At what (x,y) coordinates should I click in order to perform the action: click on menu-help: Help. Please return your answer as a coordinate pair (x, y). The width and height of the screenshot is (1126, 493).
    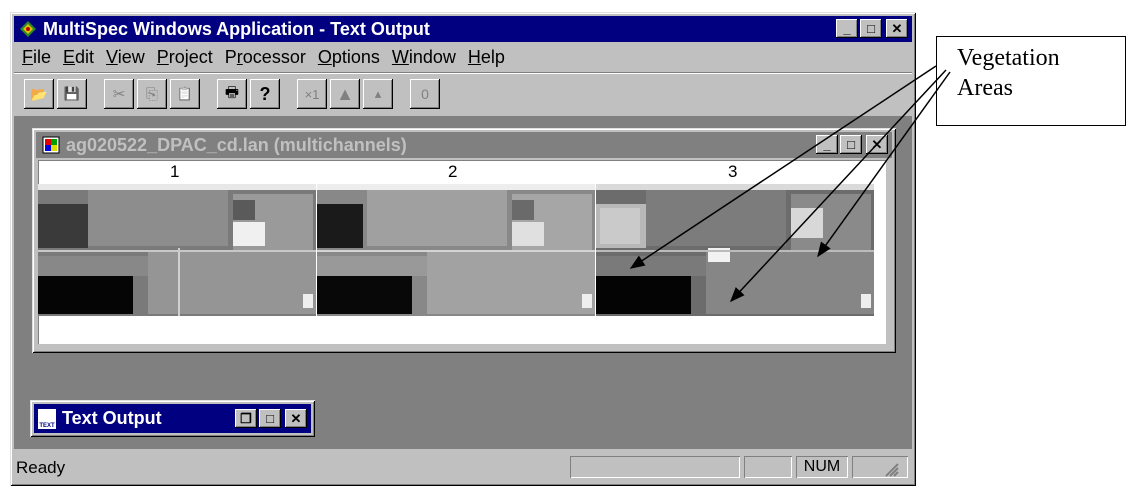
    Looking at the image, I should click on (486, 57).